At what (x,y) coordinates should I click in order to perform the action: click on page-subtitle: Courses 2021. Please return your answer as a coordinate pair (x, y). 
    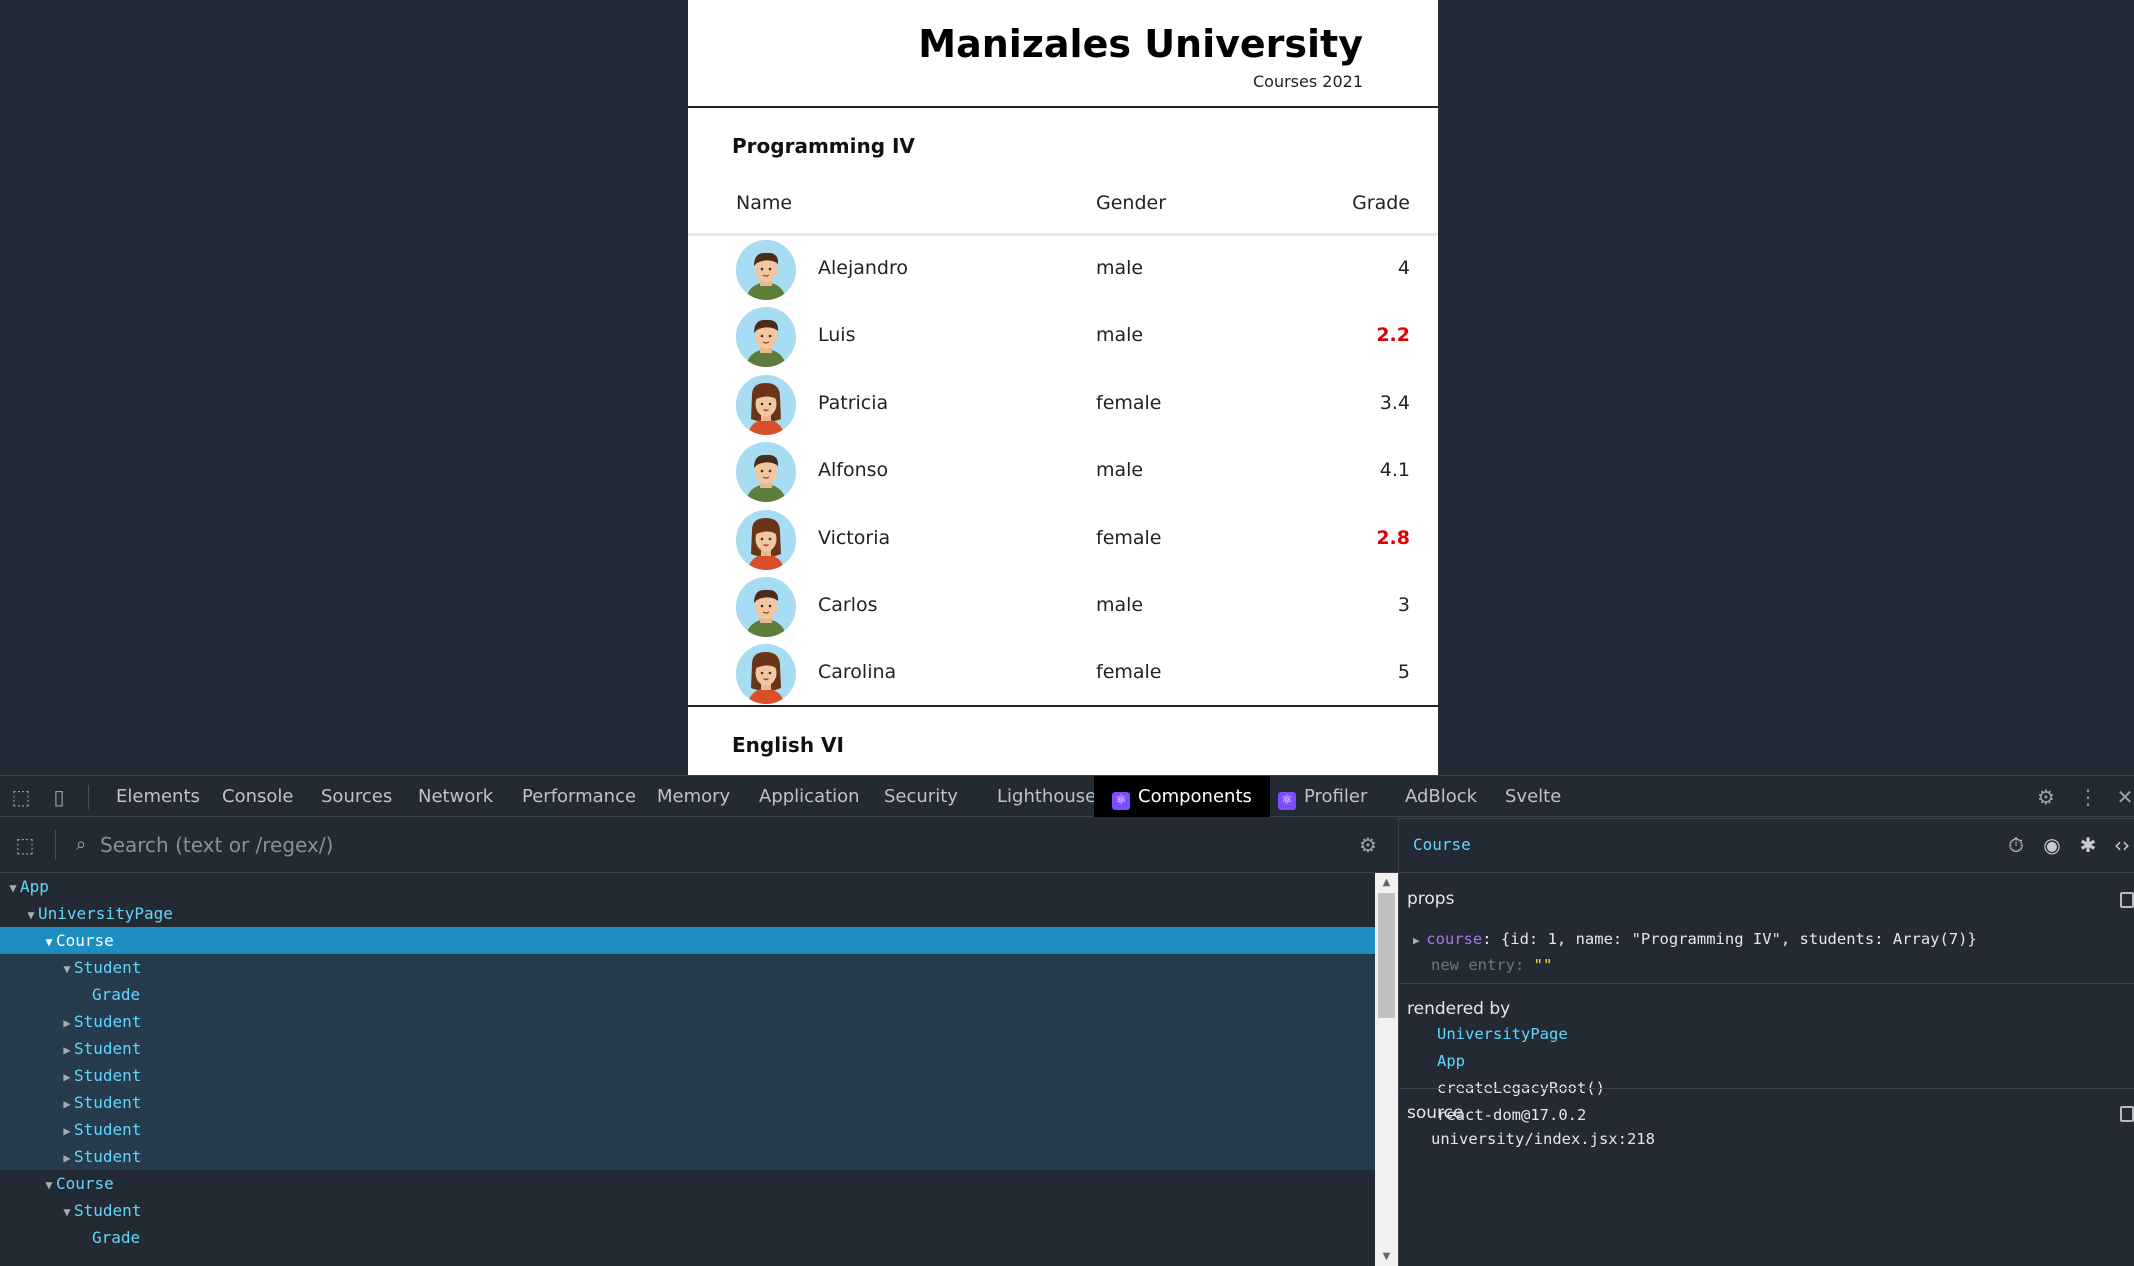
    Looking at the image, I should click on (1308, 81).